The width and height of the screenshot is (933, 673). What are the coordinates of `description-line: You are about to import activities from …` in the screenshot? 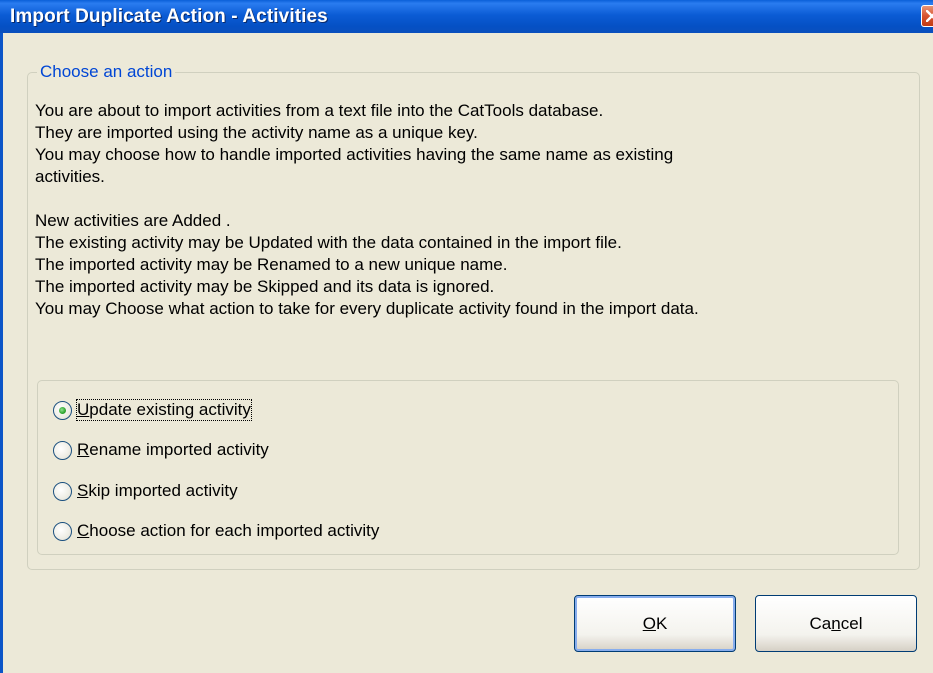 It's located at (319, 110).